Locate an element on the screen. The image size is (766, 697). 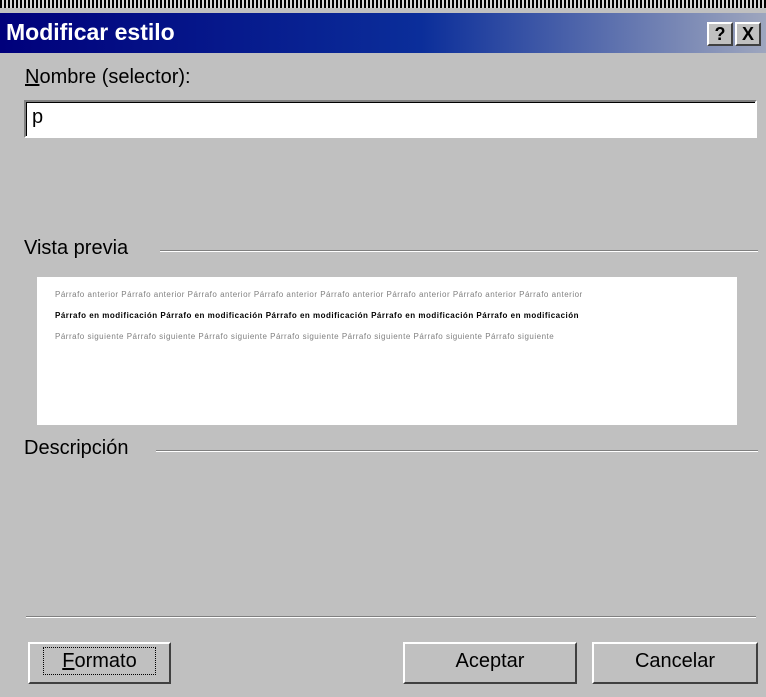
button-separator is located at coordinates (391, 617).